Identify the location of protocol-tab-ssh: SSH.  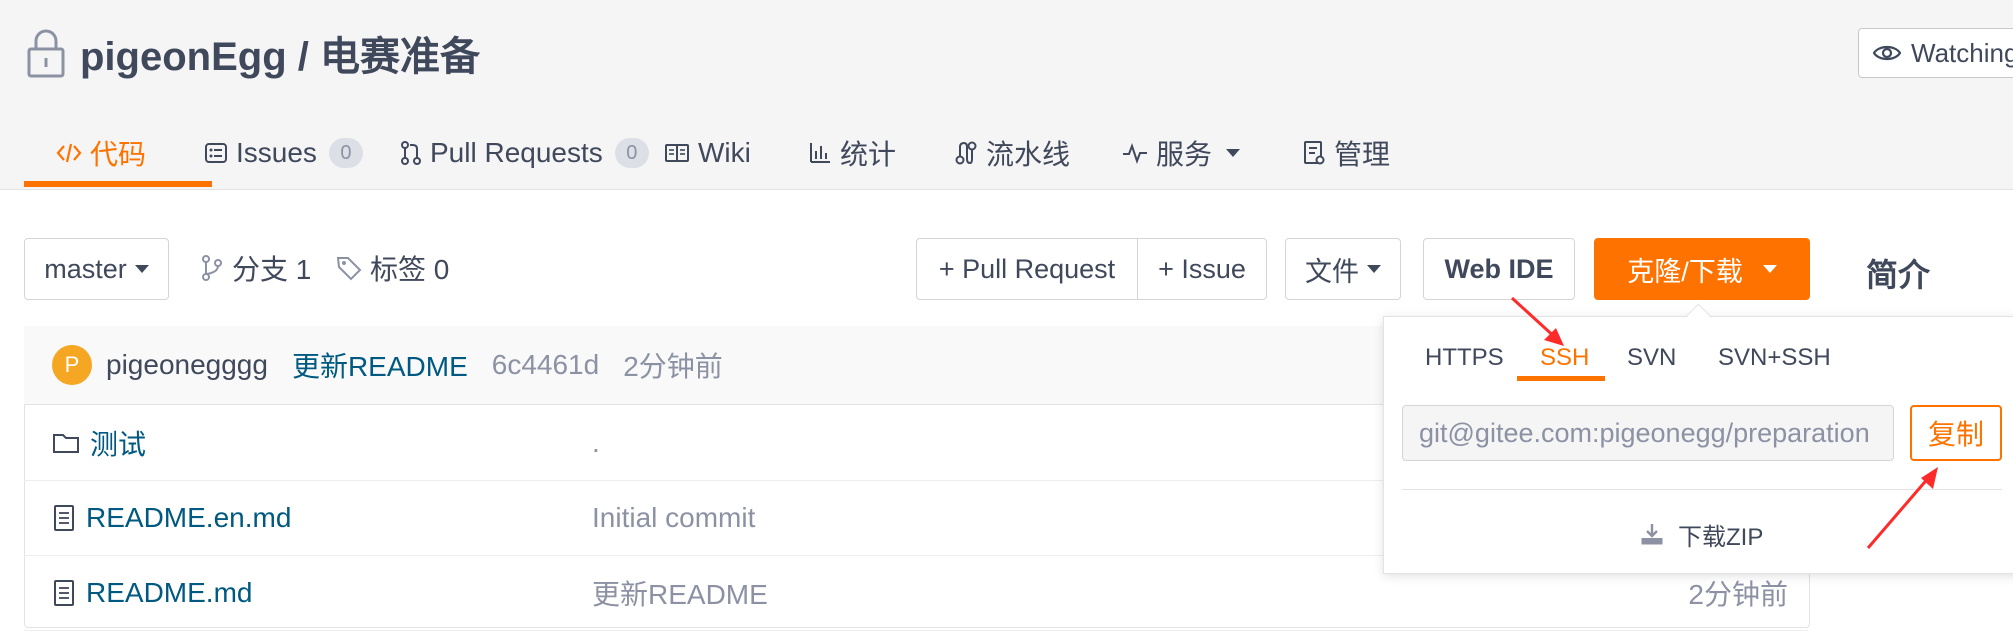
(1564, 358).